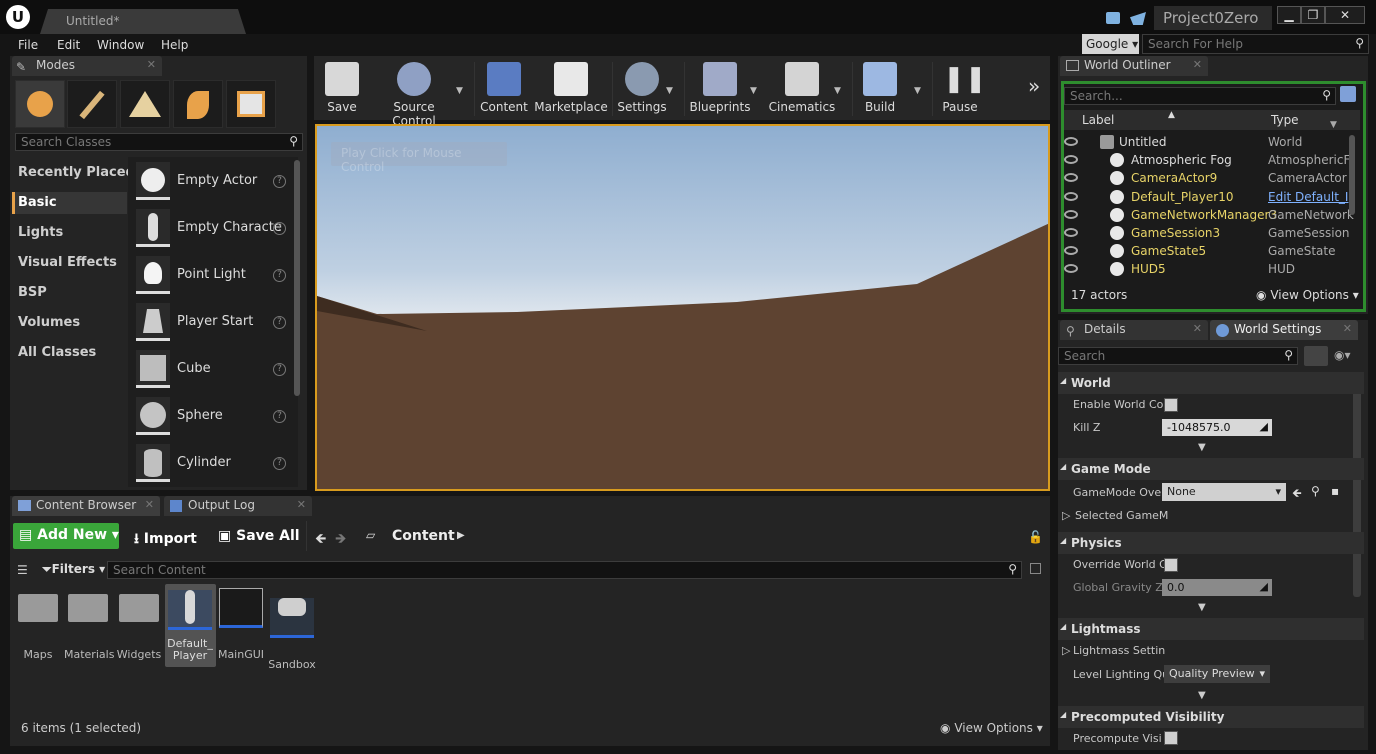 The height and width of the screenshot is (754, 1376). I want to click on gamemode-select: None ▾, so click(1224, 492).